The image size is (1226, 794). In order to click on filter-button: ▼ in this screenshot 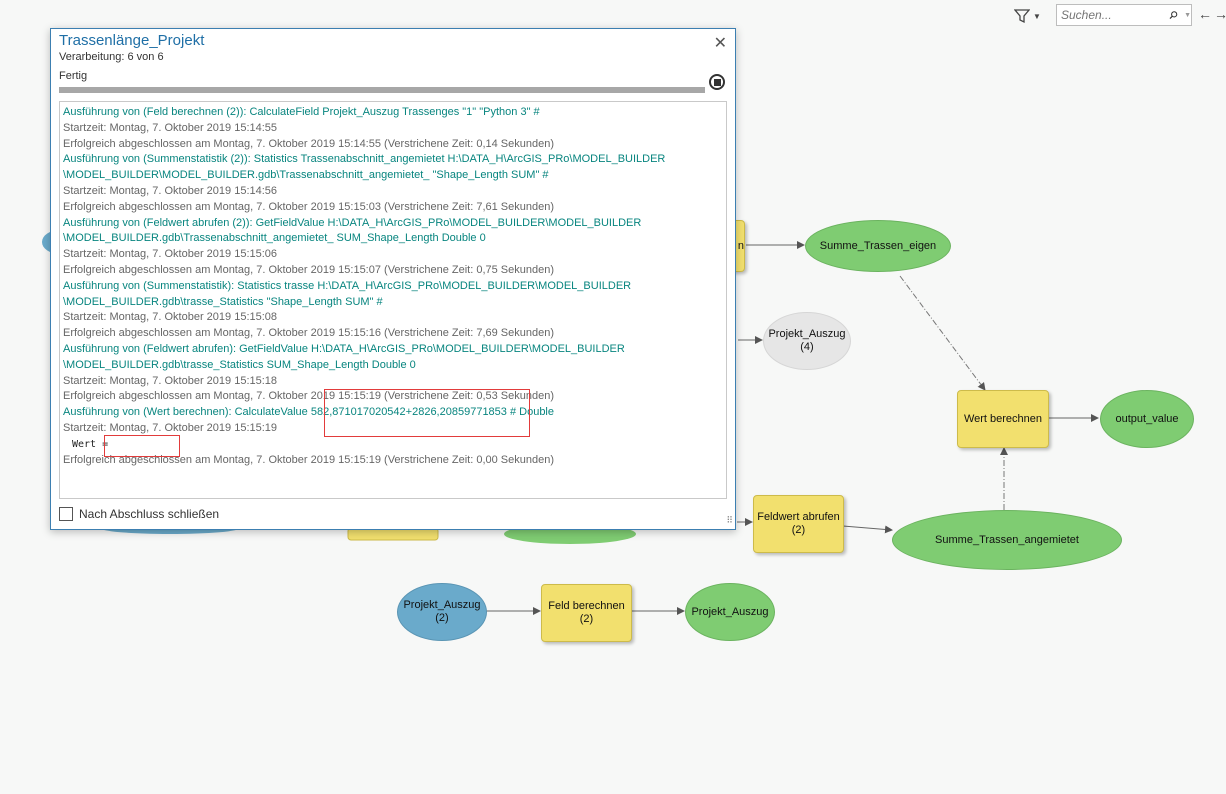, I will do `click(1032, 16)`.